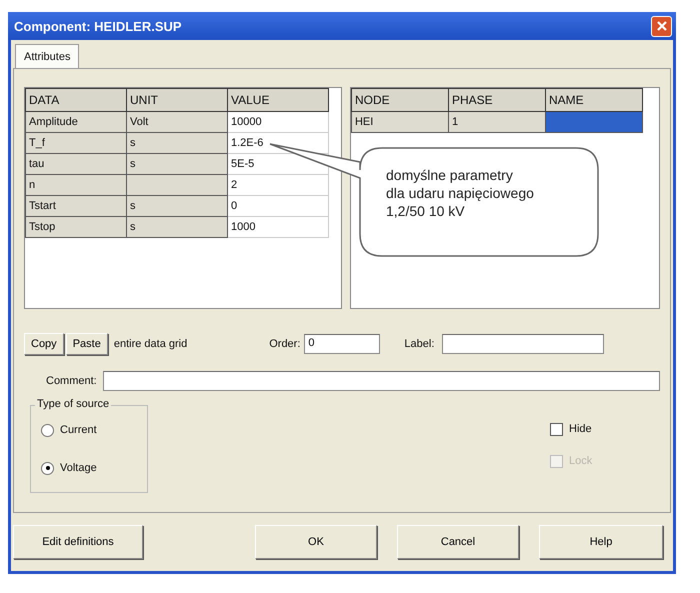 This screenshot has width=700, height=593. Describe the element at coordinates (177, 100) in the screenshot. I see `column-header: UNIT` at that location.